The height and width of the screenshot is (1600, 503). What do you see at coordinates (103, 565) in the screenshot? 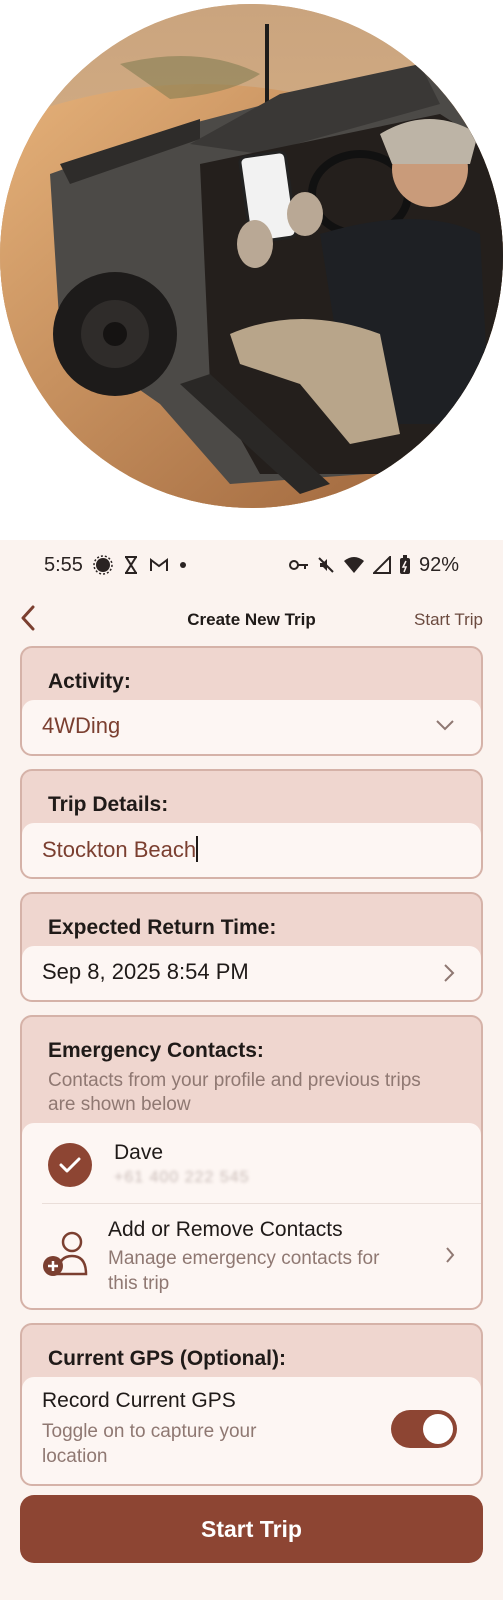
I see `signal-app-icon` at bounding box center [103, 565].